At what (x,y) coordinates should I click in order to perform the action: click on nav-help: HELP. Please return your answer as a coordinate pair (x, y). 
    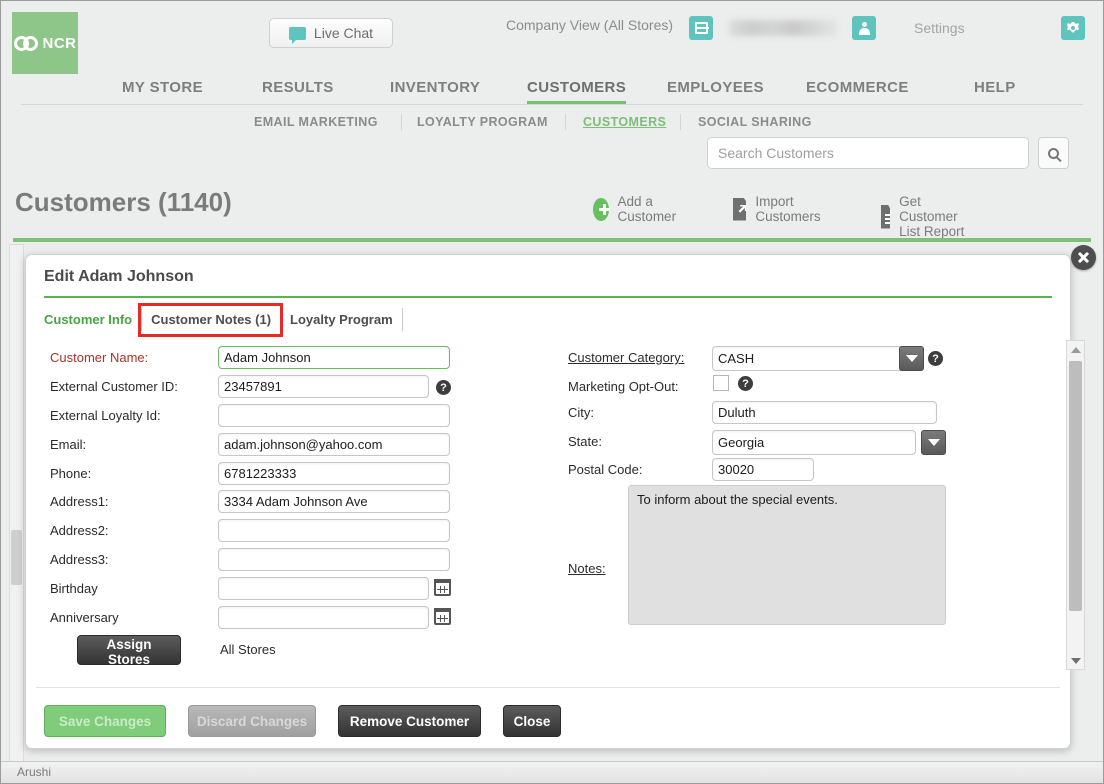
    Looking at the image, I should click on (995, 91).